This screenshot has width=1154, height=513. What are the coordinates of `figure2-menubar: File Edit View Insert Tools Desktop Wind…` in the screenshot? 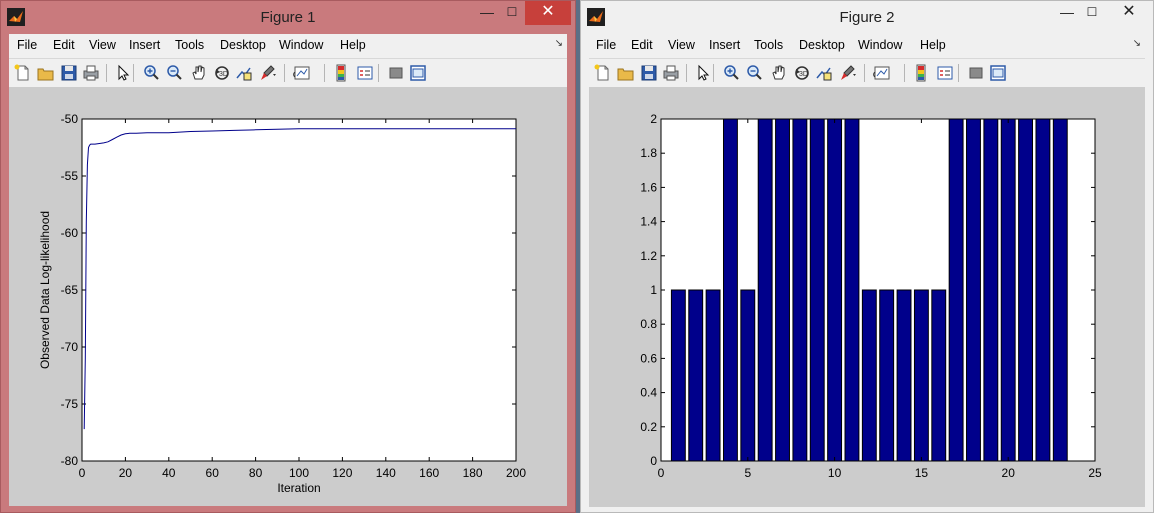 It's located at (867, 46).